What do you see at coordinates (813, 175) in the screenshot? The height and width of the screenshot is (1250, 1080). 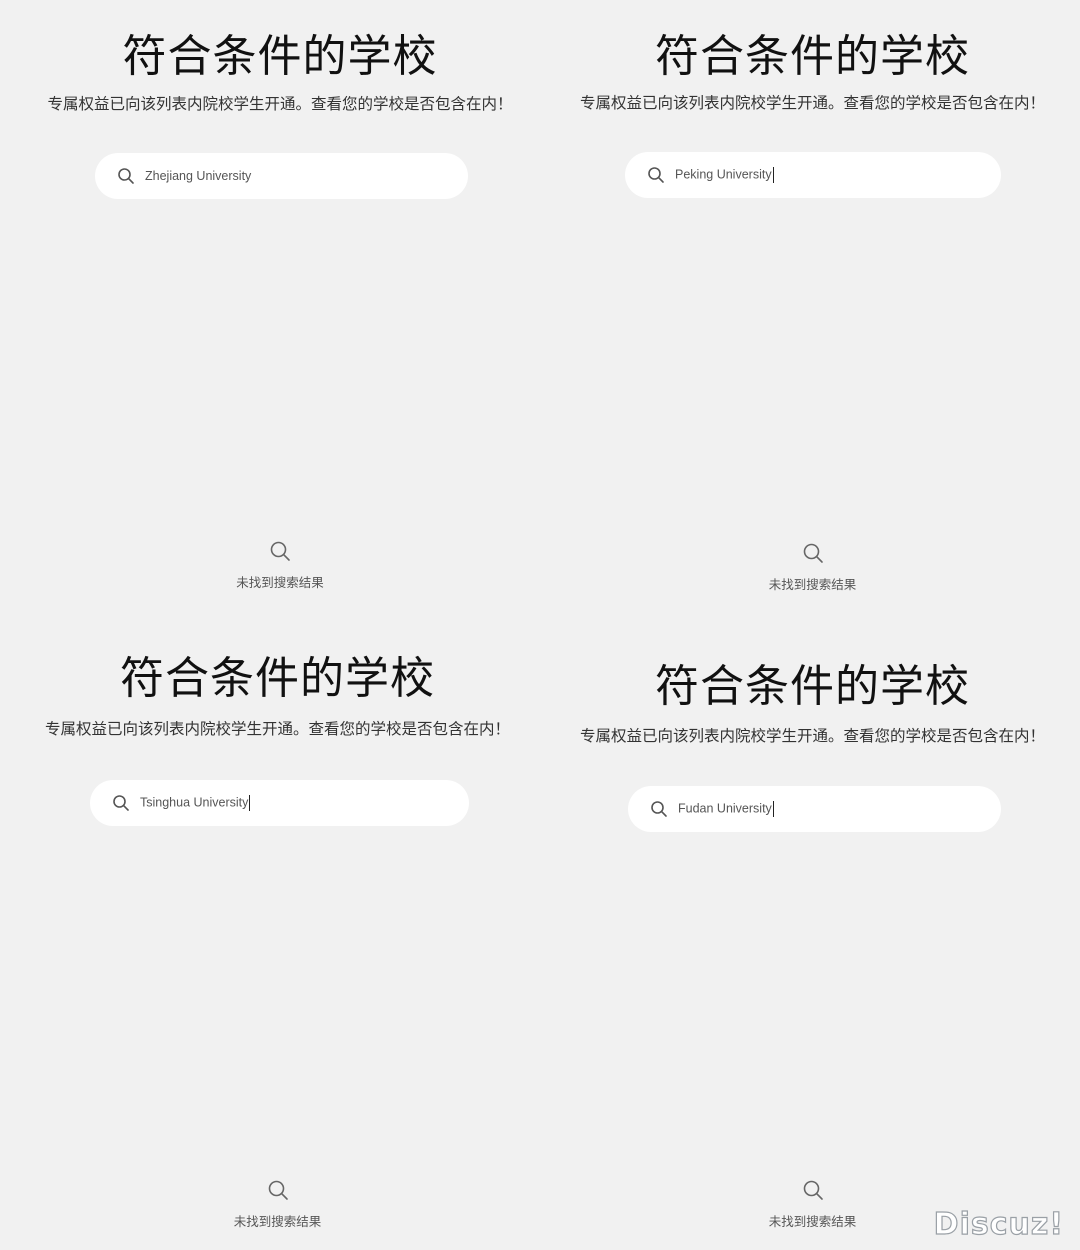 I see `search-input: Peking University` at bounding box center [813, 175].